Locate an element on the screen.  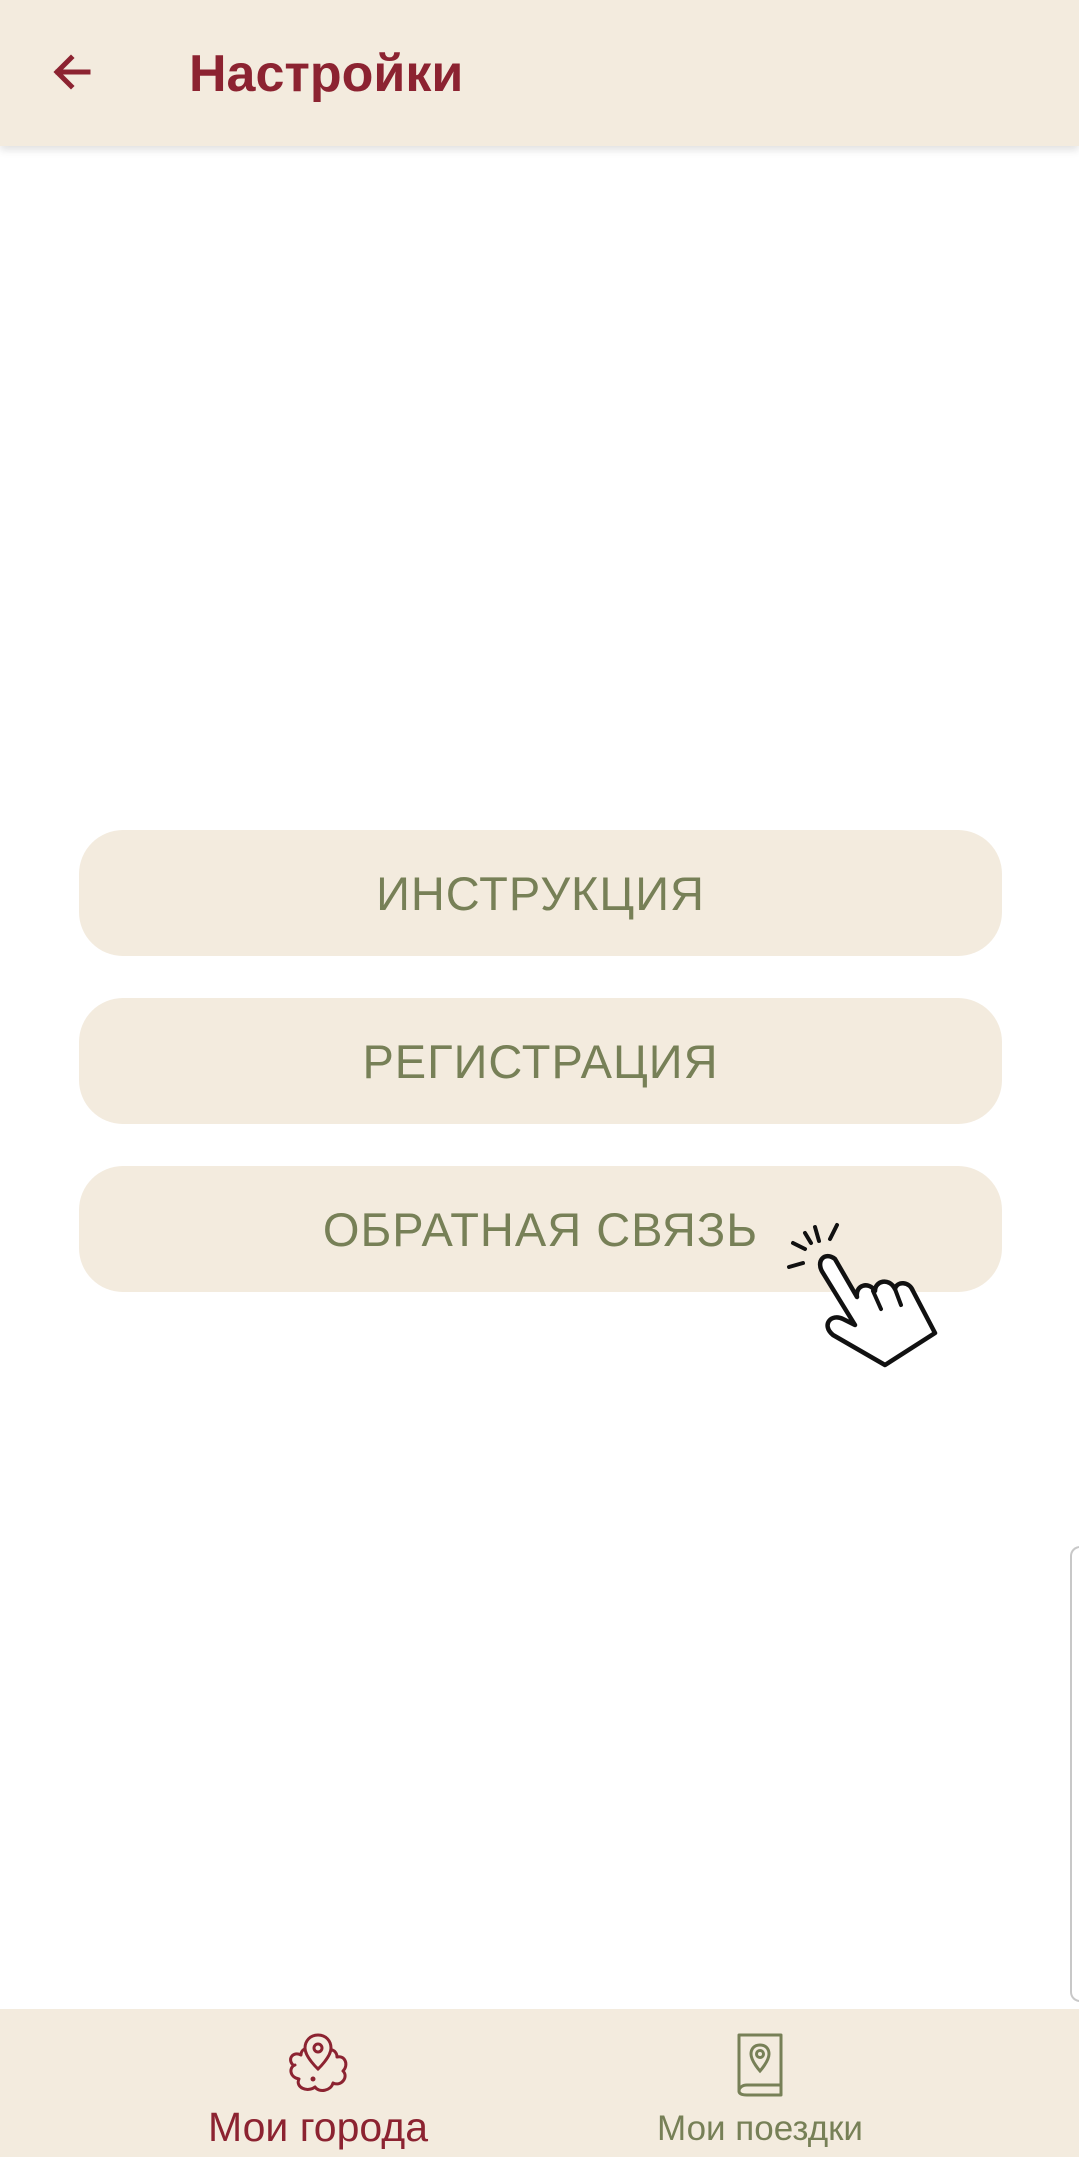
app-bar: Настройки is located at coordinates (539, 73).